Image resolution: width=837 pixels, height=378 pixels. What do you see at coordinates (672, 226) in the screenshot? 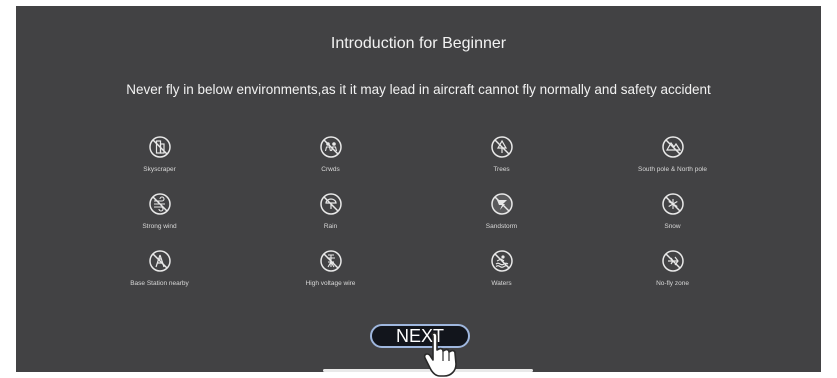
I see `environment-label: Snow` at bounding box center [672, 226].